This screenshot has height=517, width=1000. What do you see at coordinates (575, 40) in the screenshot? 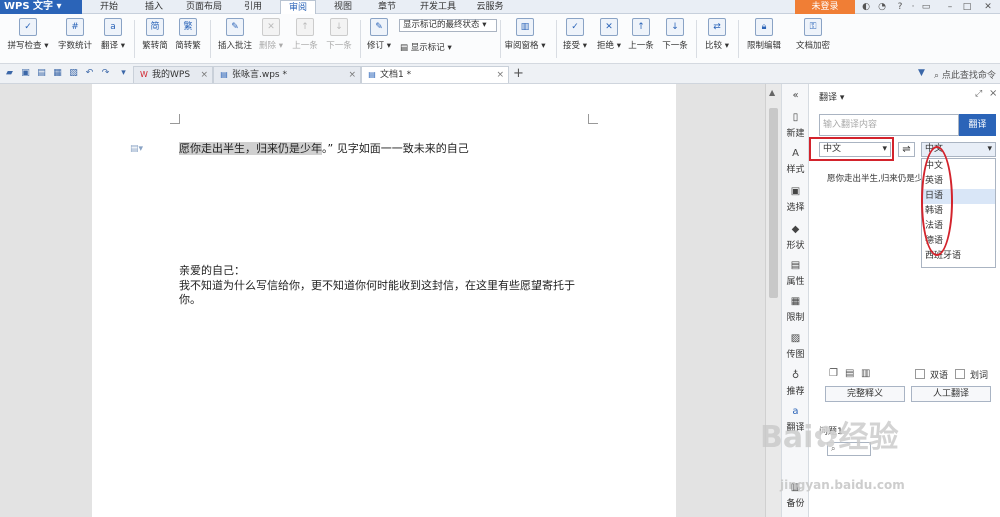
I see `accept-button: ✓ 接受 ▾` at bounding box center [575, 40].